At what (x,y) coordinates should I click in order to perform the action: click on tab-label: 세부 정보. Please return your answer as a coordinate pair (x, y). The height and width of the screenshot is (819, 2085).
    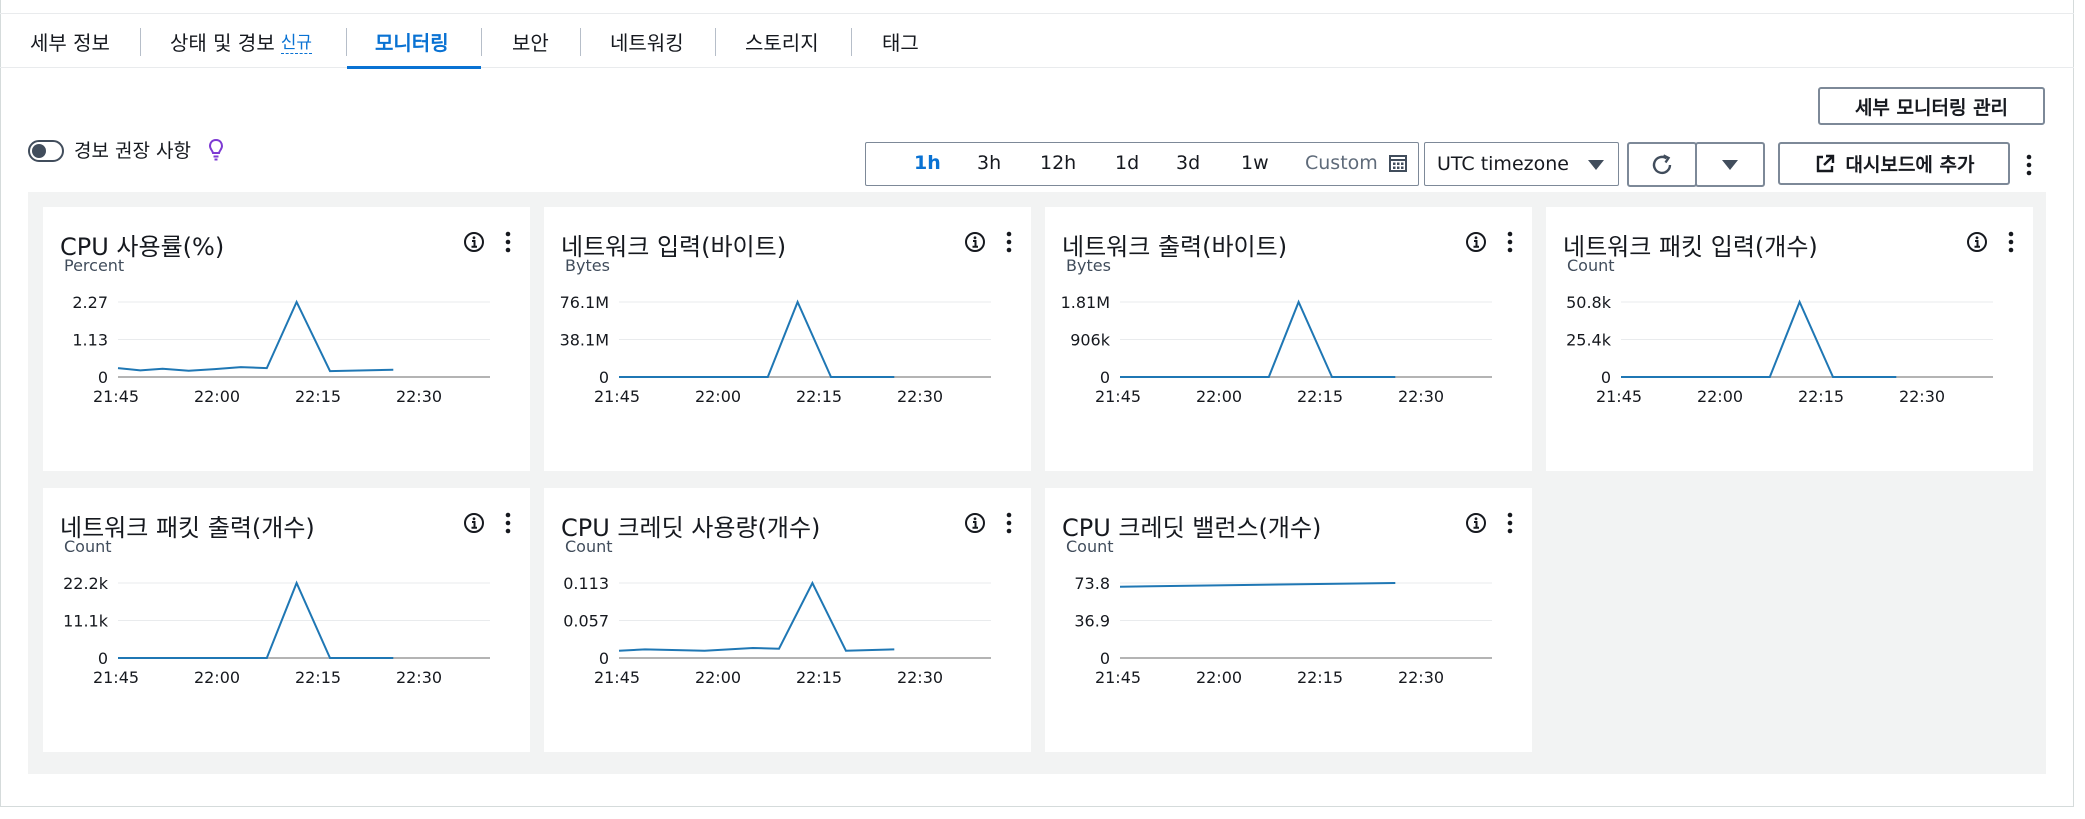
    Looking at the image, I should click on (70, 42).